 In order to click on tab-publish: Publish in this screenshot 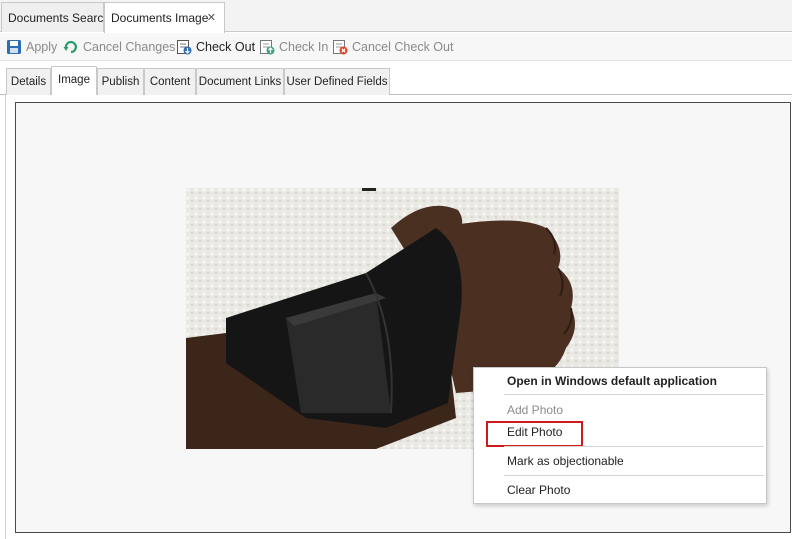, I will do `click(120, 81)`.